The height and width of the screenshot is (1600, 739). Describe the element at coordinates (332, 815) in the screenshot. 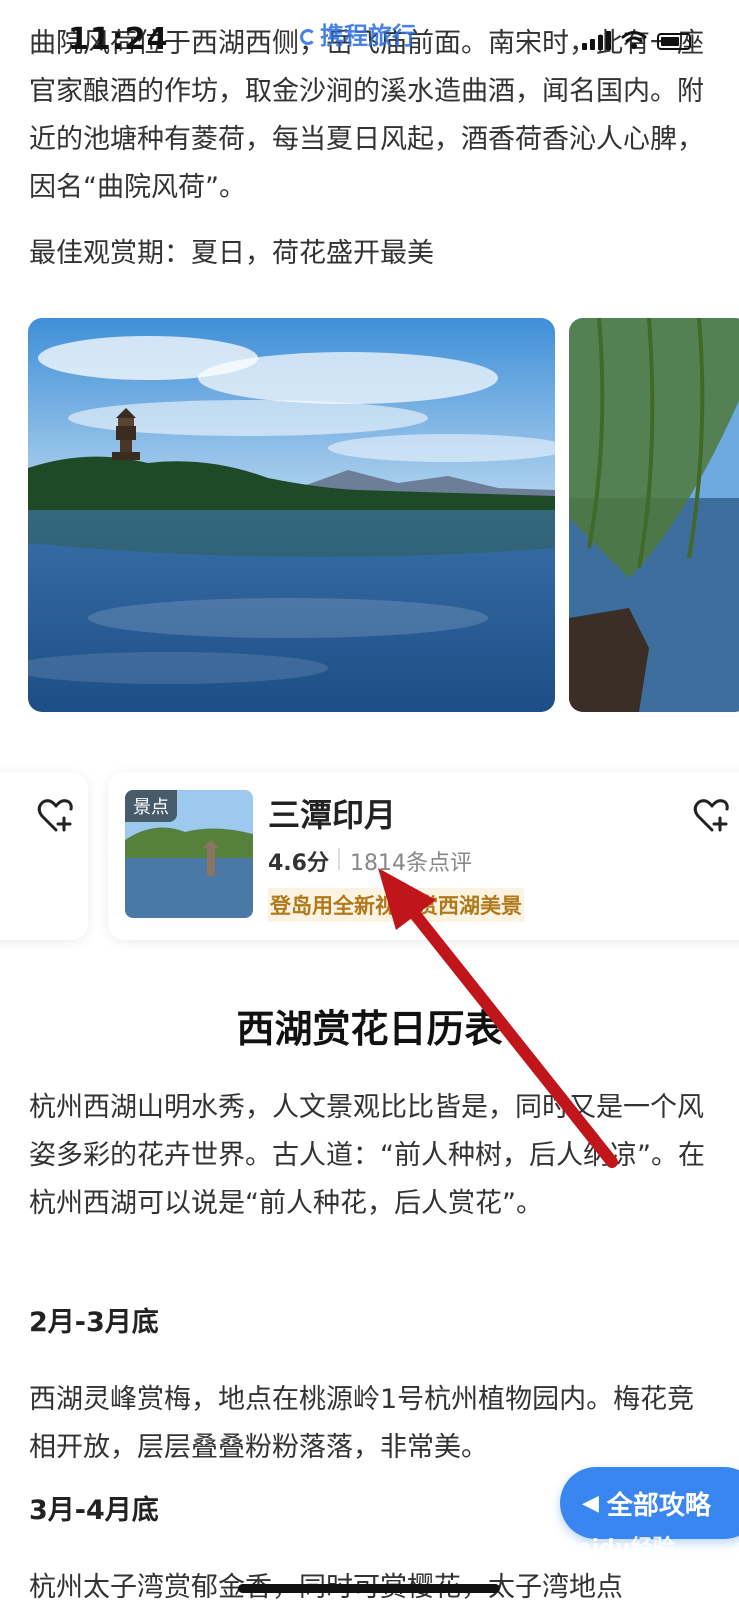

I see `poi-name: 三潭印月` at that location.